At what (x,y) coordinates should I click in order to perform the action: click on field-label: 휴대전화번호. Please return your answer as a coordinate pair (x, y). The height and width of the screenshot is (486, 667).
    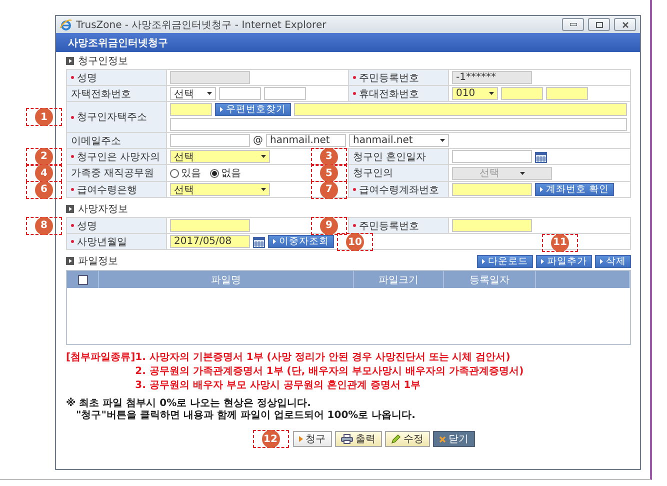
    Looking at the image, I should click on (389, 94).